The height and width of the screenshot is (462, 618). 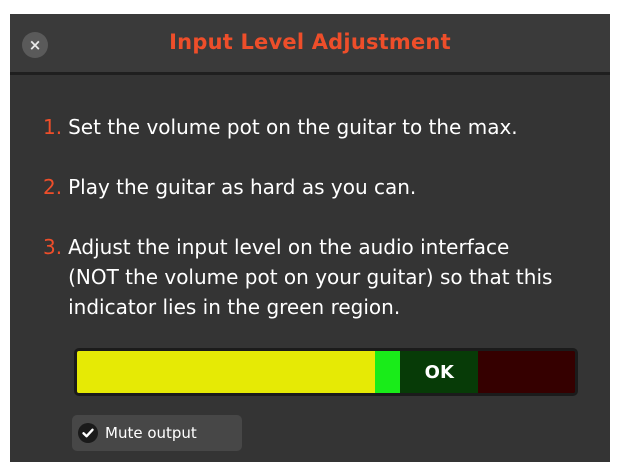 I want to click on step-text: Play the guitar as hard as you can., so click(x=242, y=187).